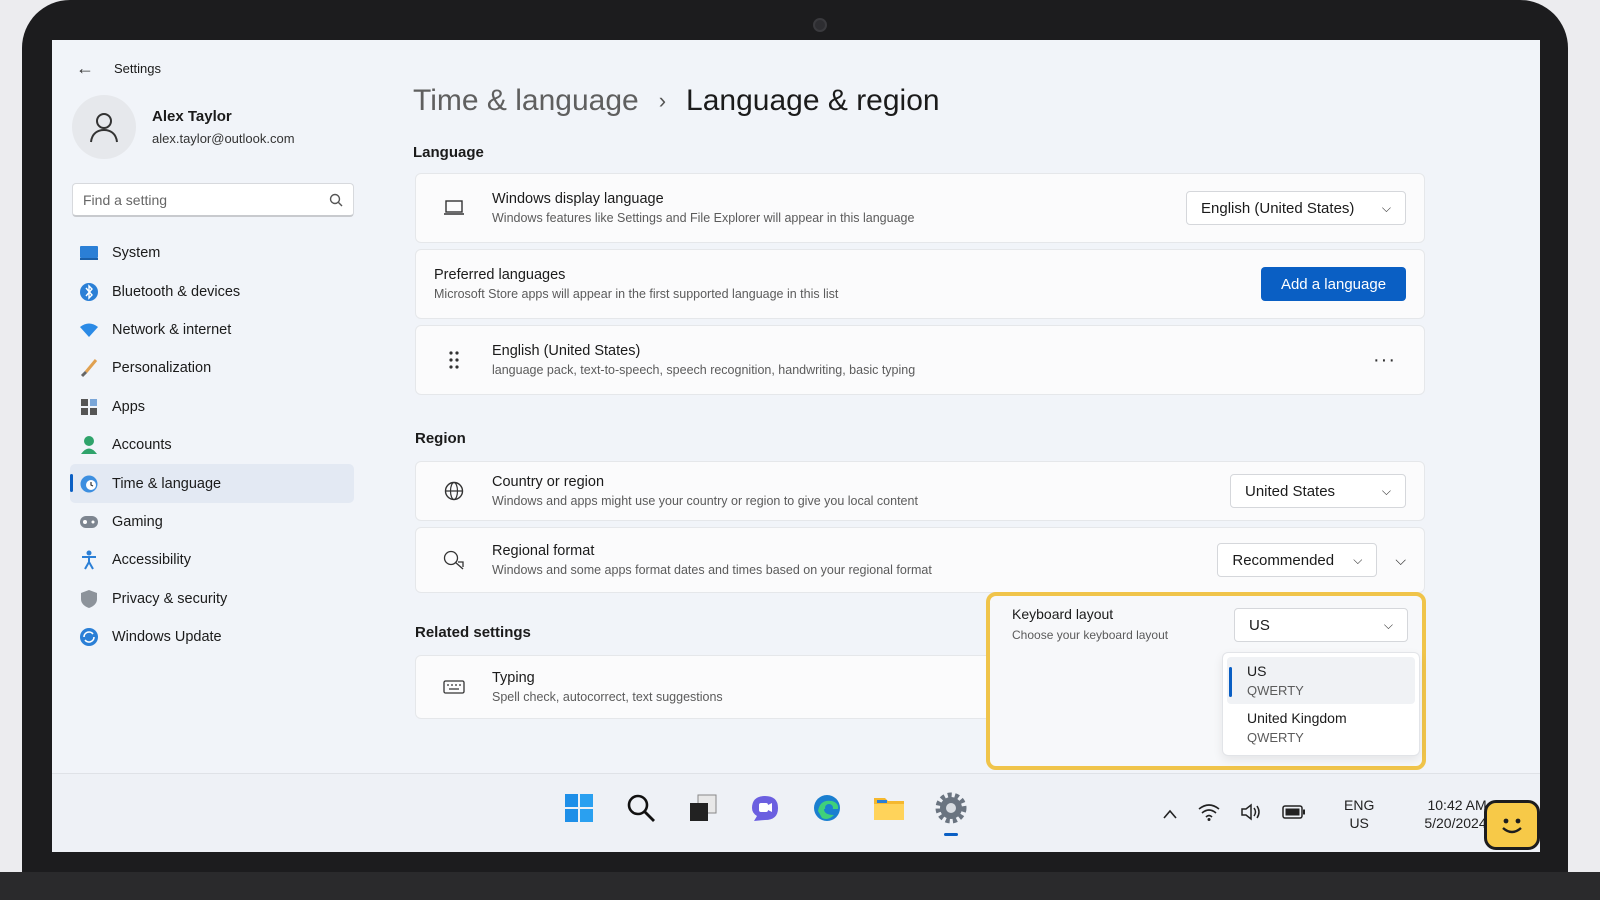  What do you see at coordinates (151, 560) in the screenshot?
I see `sidebar-item-label: Accessibility` at bounding box center [151, 560].